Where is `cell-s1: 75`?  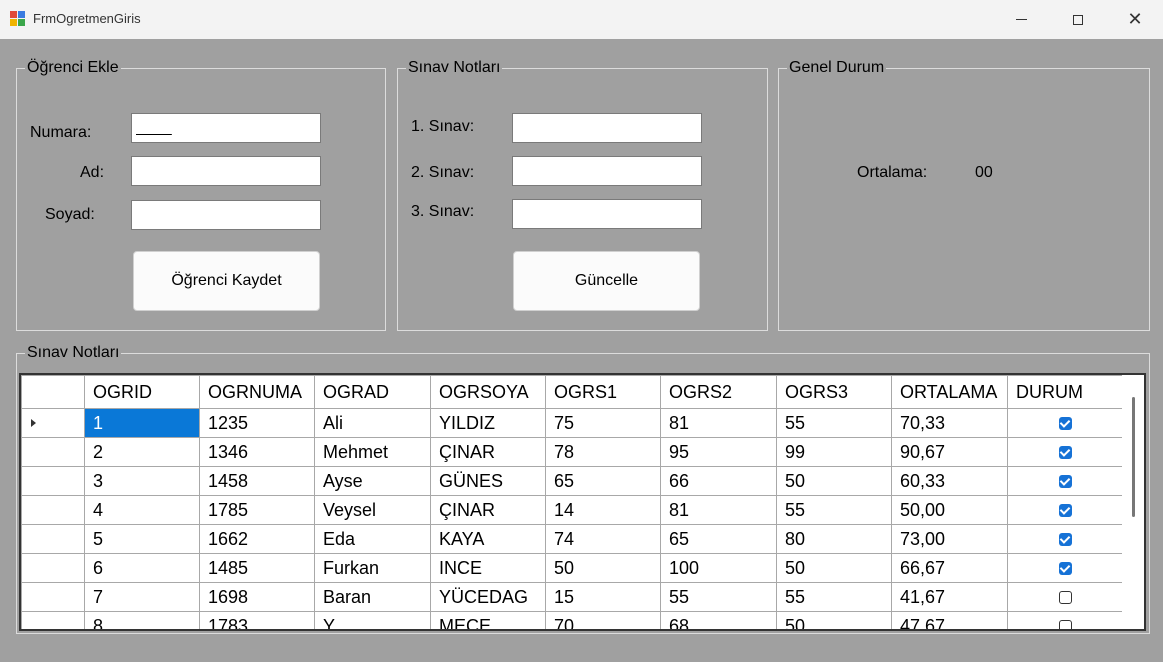
cell-s1: 75 is located at coordinates (603, 423).